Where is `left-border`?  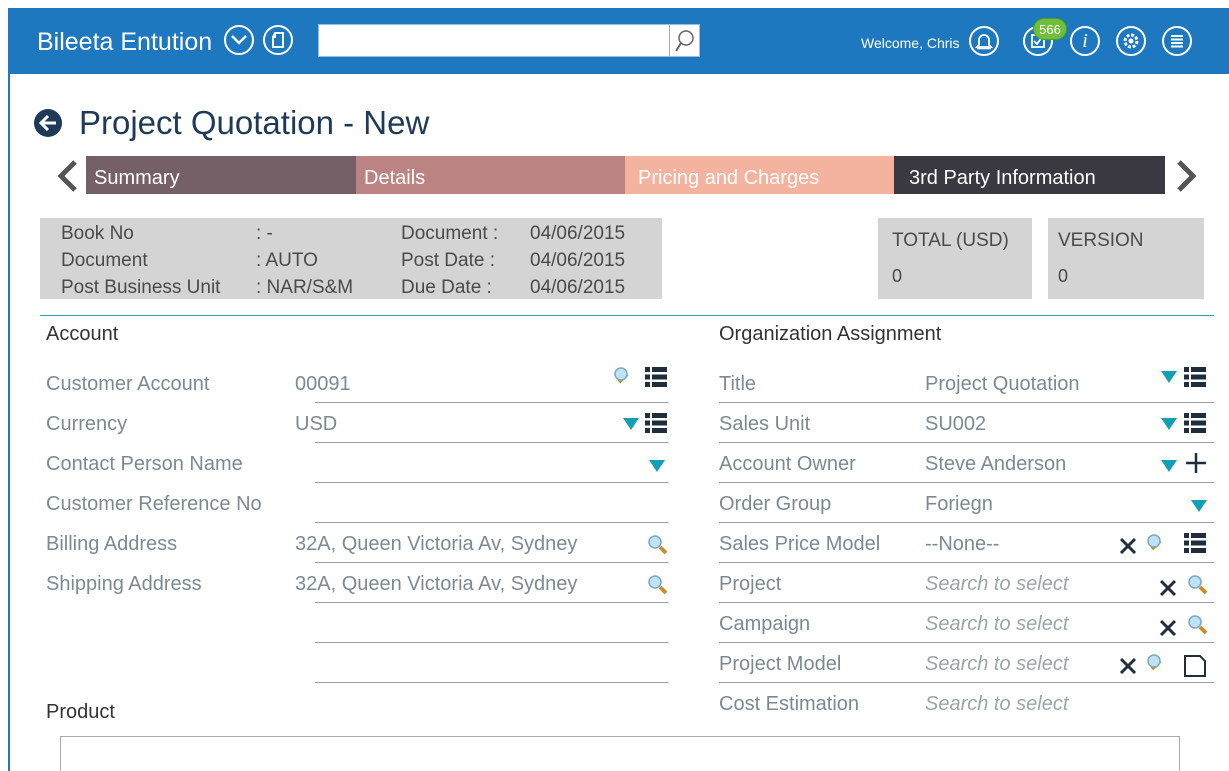
left-border is located at coordinates (9, 422).